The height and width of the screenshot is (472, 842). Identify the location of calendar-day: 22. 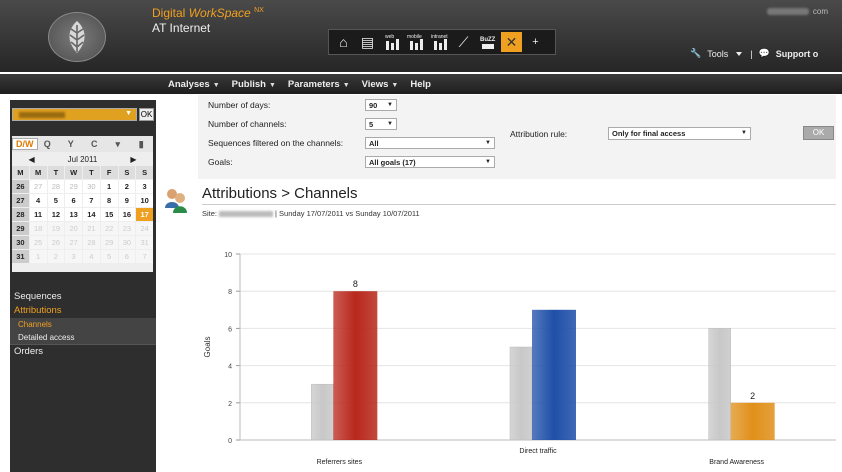
(109, 228).